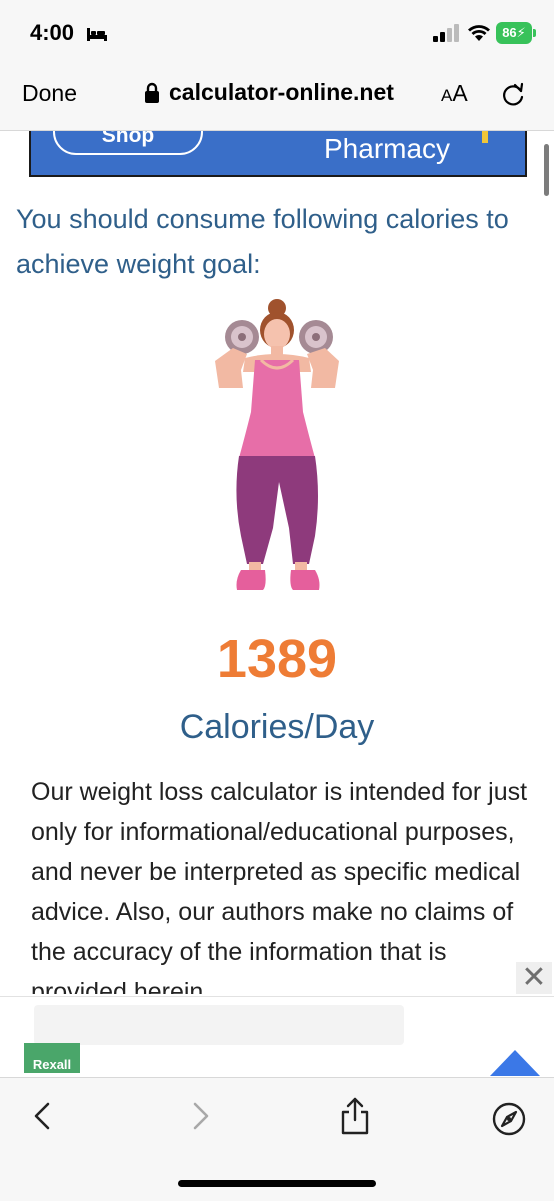  What do you see at coordinates (219, 1025) in the screenshot?
I see `ad-content-placeholder` at bounding box center [219, 1025].